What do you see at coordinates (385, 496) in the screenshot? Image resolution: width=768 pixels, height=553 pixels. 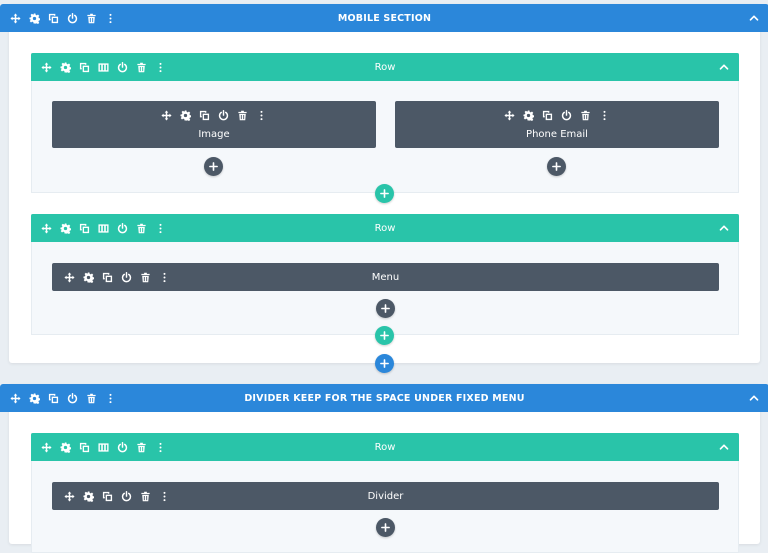 I see `module-divider: Divider` at bounding box center [385, 496].